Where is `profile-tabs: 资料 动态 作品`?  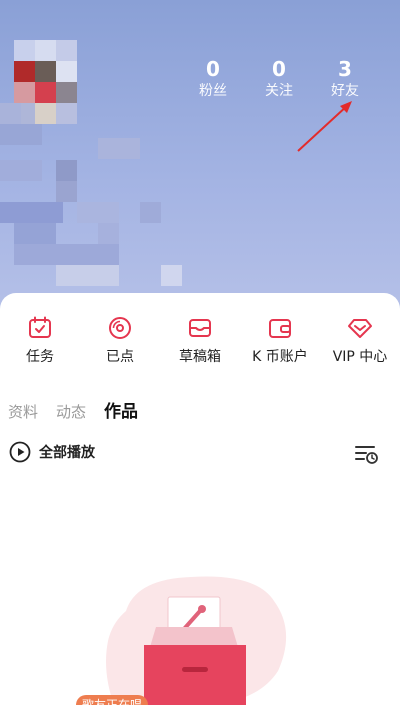 profile-tabs: 资料 动态 作品 is located at coordinates (73, 409).